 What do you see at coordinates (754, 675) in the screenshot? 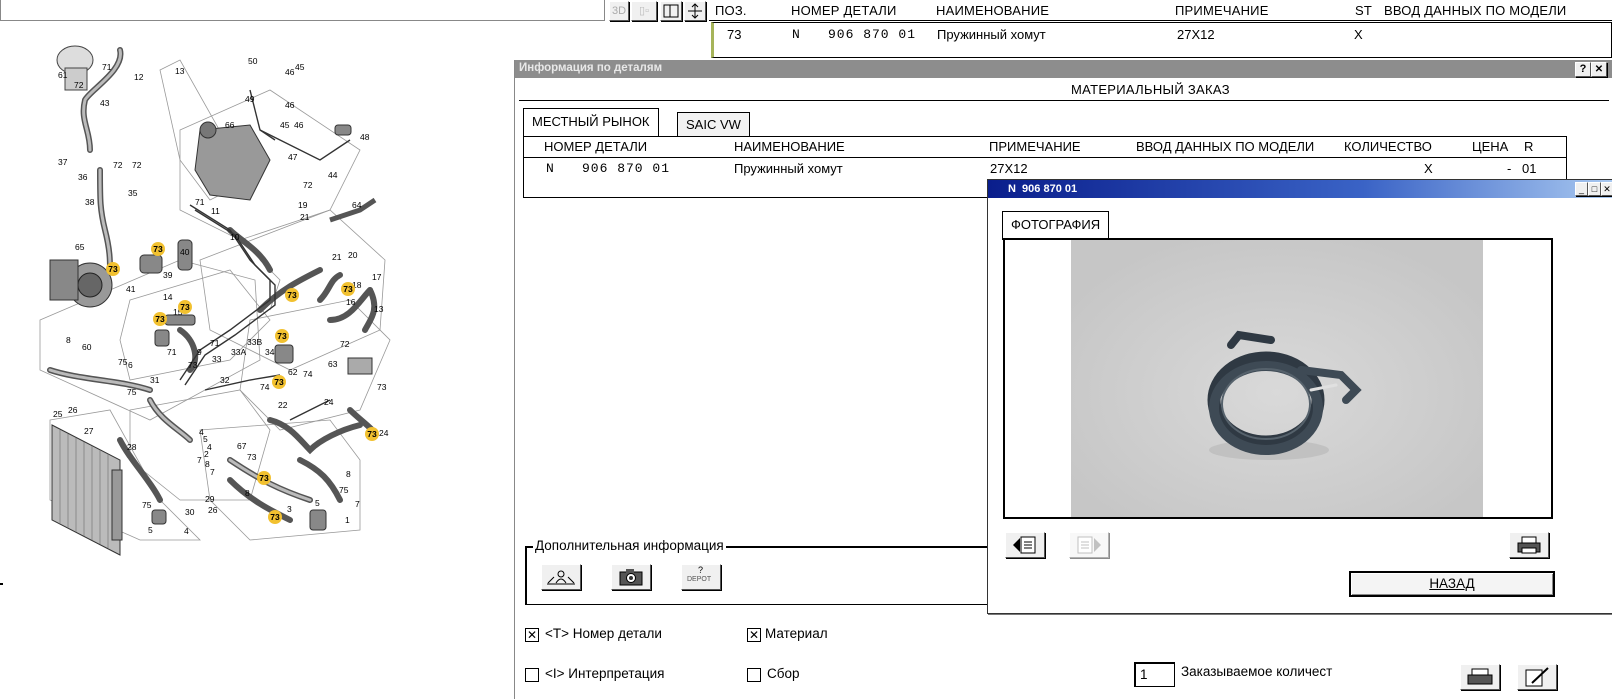
I see `checkbox-assembly-box` at bounding box center [754, 675].